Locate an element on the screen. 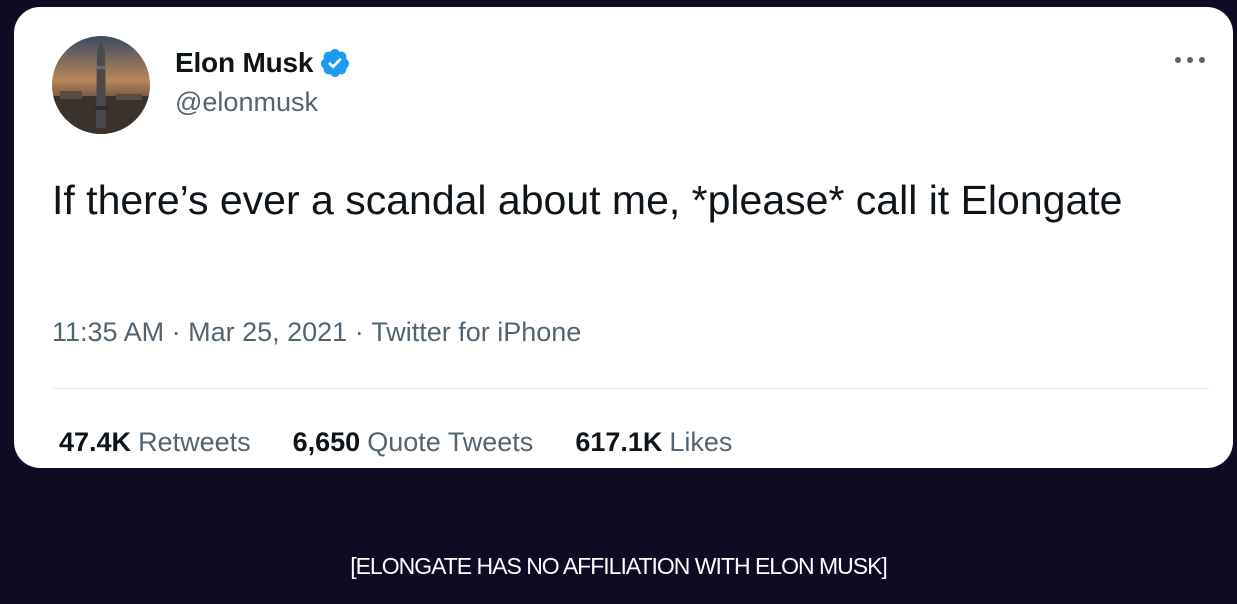 The image size is (1237, 604). quote-tweets-stat: 6,650 Quote Tweets is located at coordinates (413, 442).